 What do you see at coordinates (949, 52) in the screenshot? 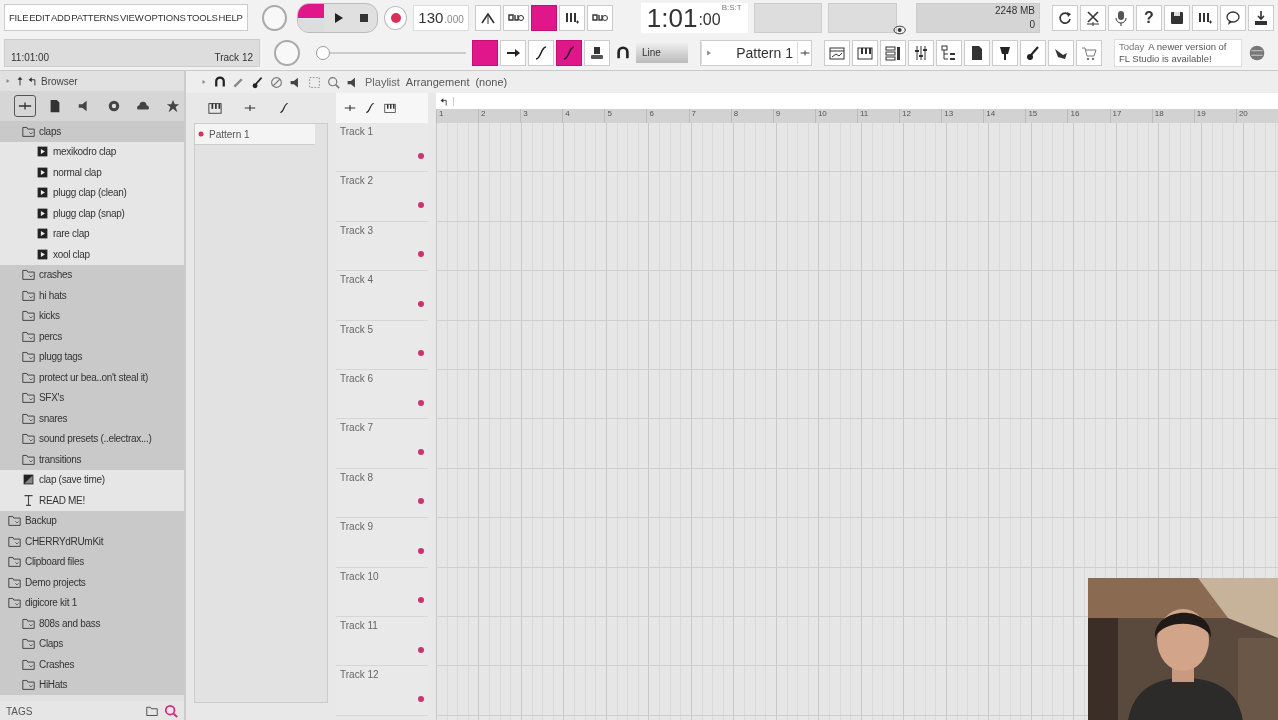
I see `tree-icon` at bounding box center [949, 52].